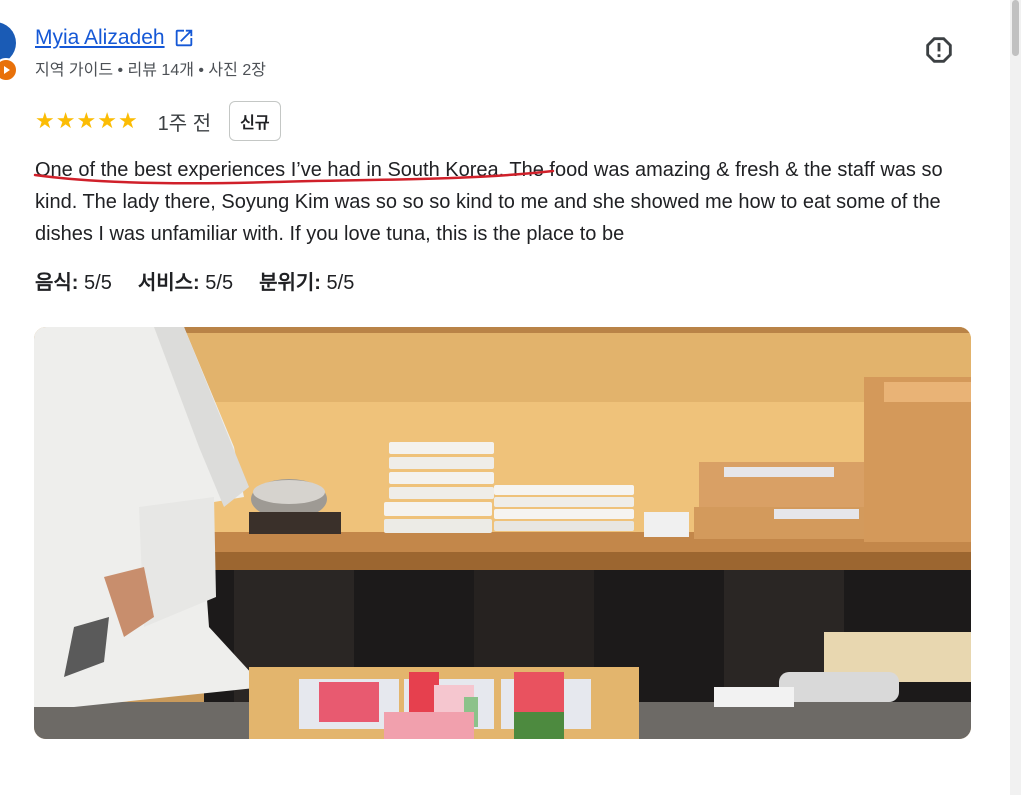 This screenshot has height=795, width=1021. I want to click on report-icon, so click(939, 50).